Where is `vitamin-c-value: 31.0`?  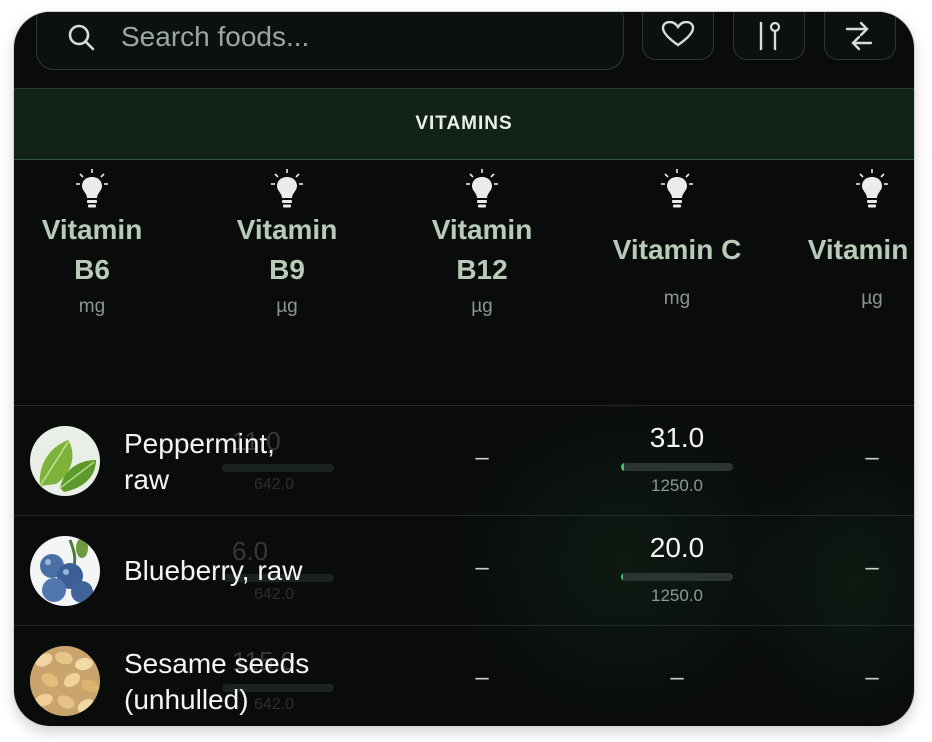
vitamin-c-value: 31.0 is located at coordinates (677, 437).